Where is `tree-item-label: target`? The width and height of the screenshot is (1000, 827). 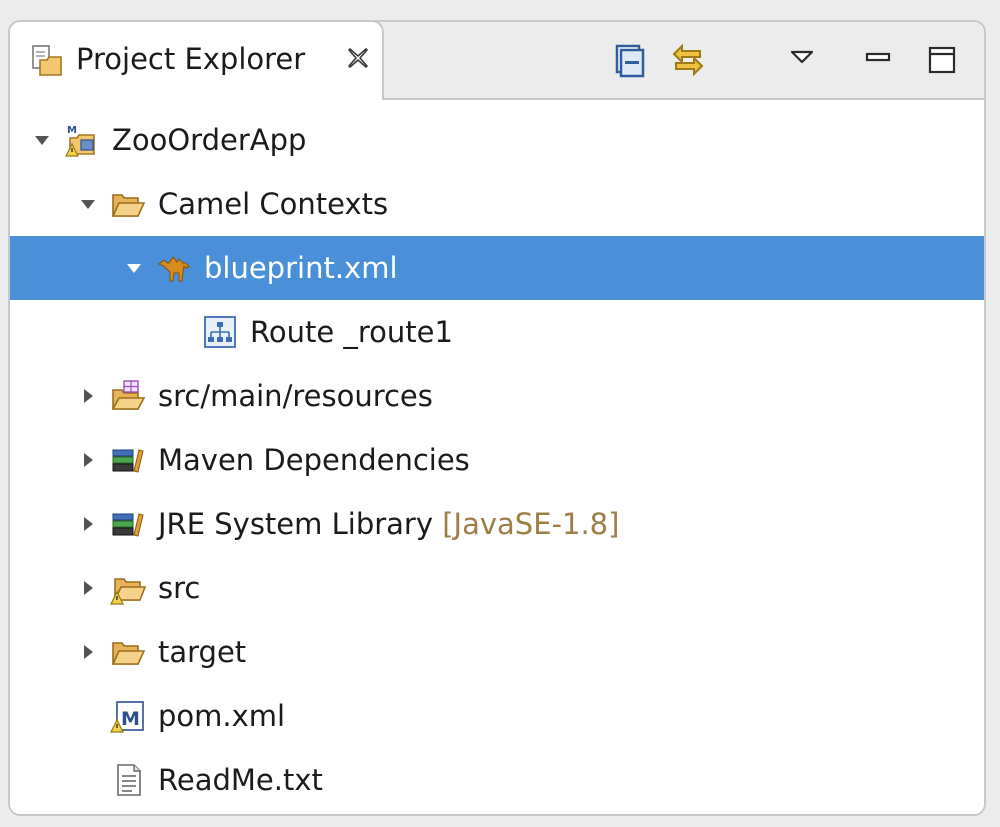
tree-item-label: target is located at coordinates (202, 652).